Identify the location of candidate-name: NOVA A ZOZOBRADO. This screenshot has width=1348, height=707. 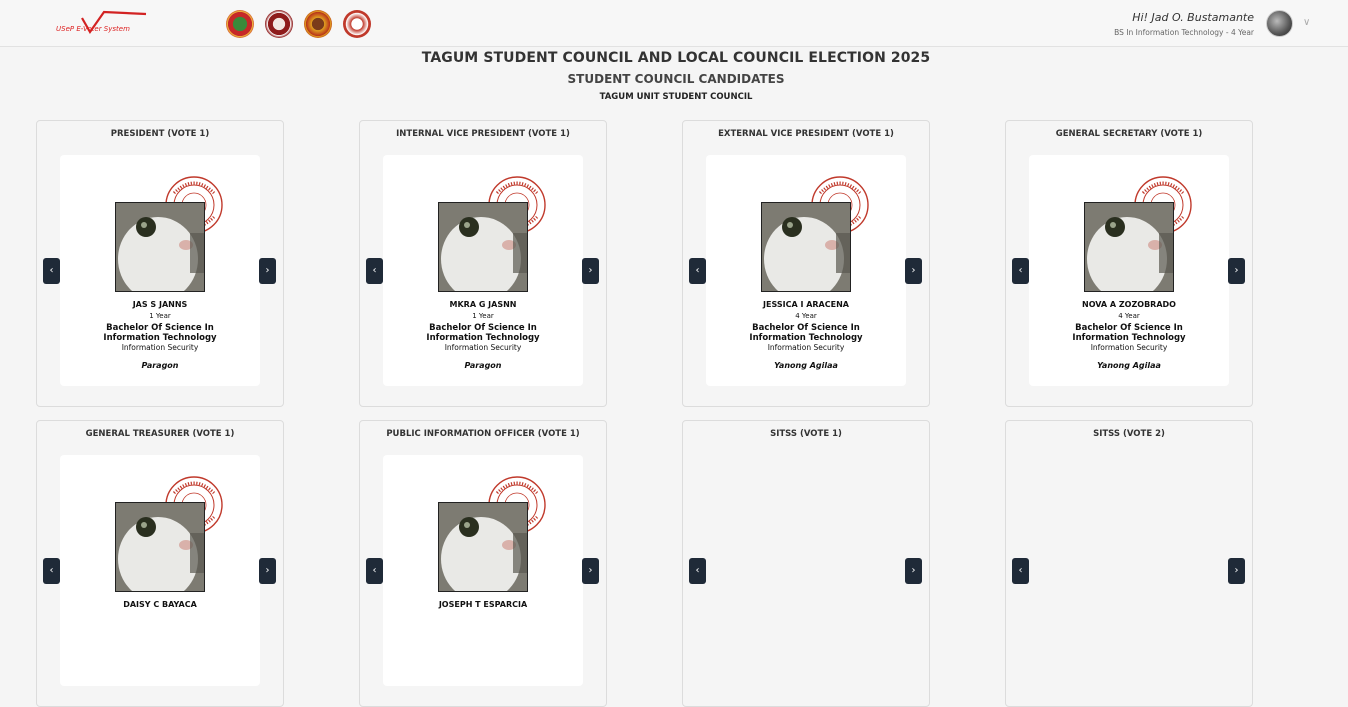
(1129, 304).